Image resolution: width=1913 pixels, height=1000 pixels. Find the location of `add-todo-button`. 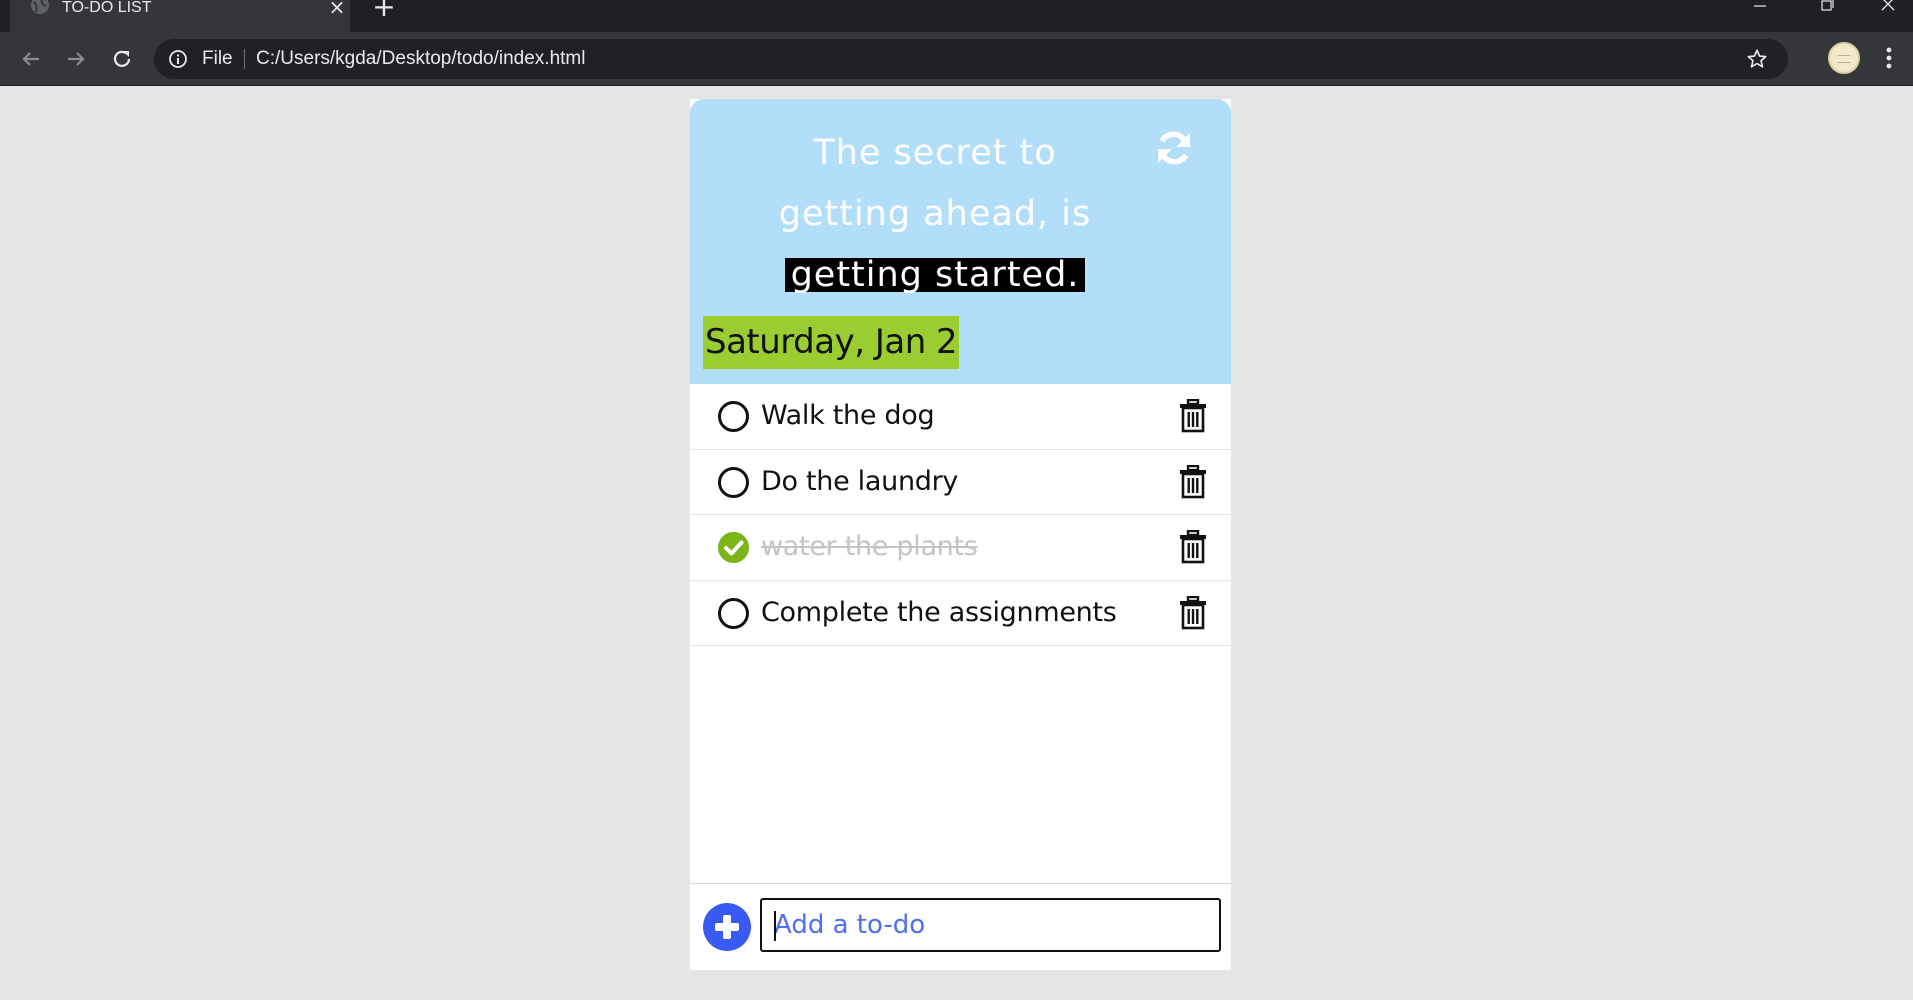

add-todo-button is located at coordinates (727, 927).